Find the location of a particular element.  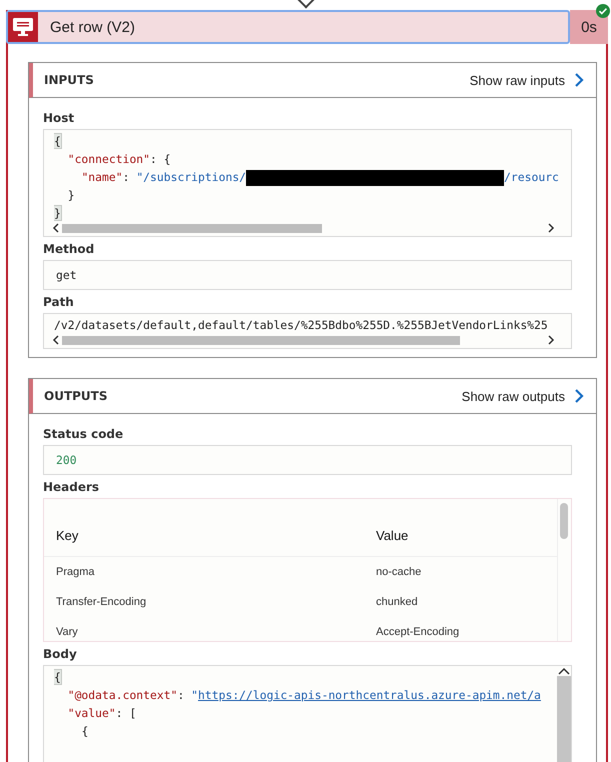

field-label: Path is located at coordinates (59, 302).